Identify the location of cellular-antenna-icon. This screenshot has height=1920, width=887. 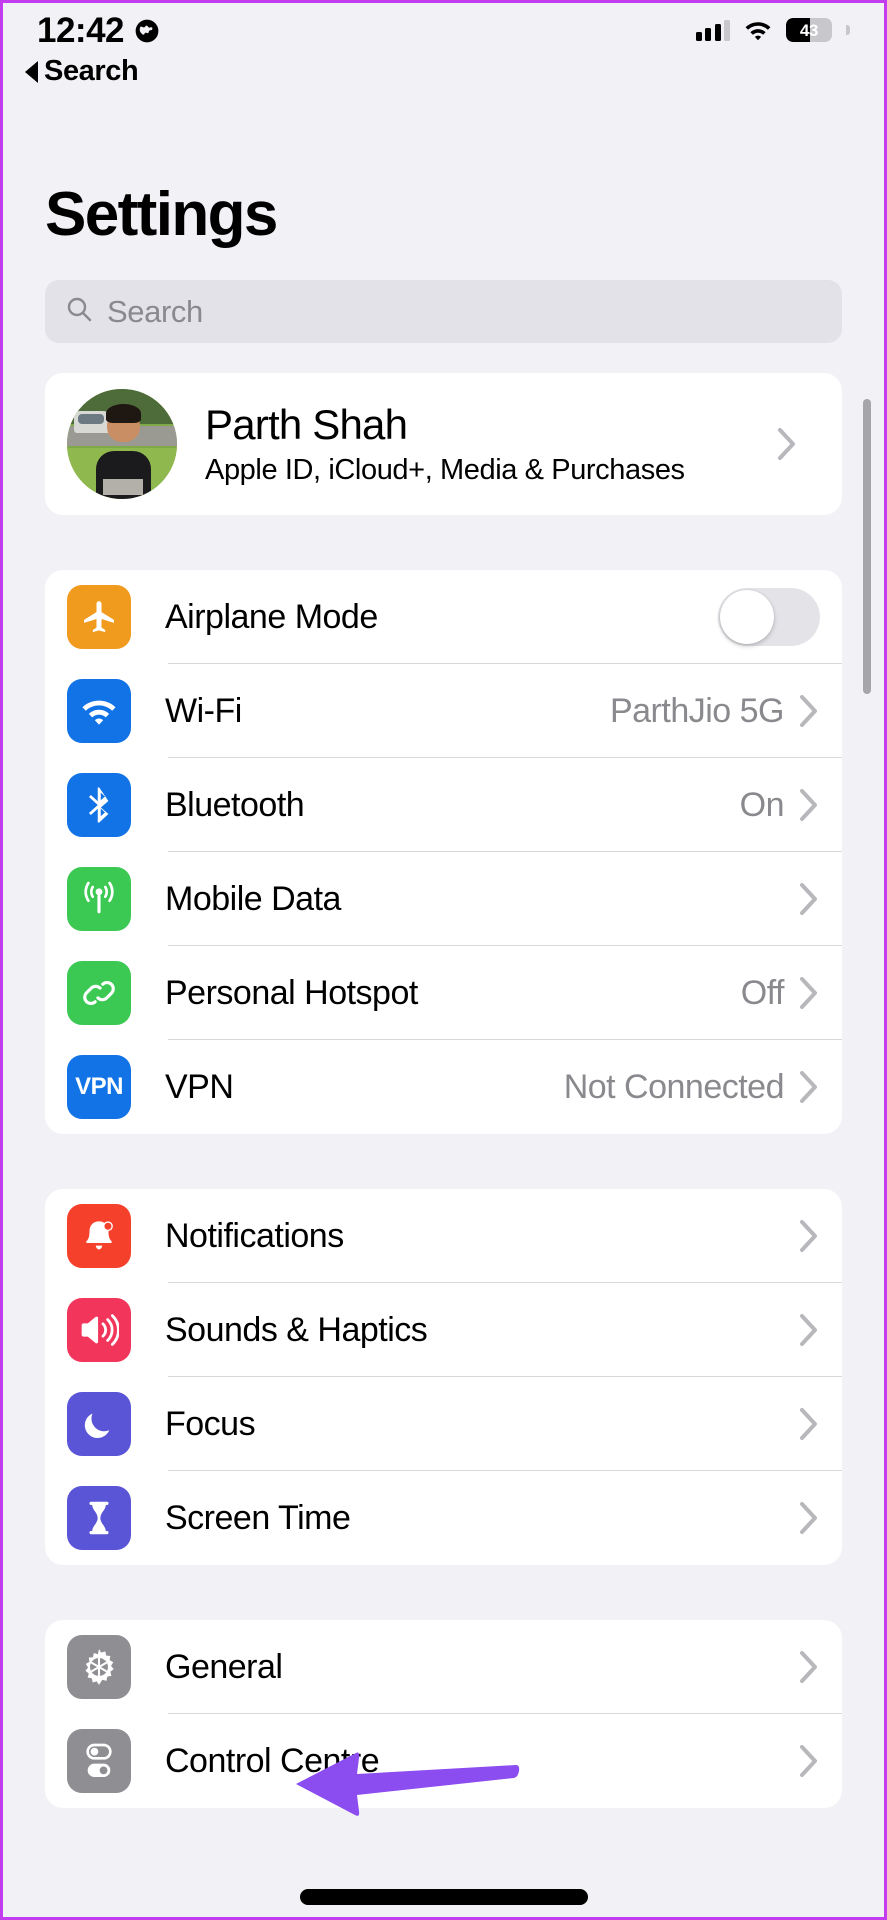
(99, 899).